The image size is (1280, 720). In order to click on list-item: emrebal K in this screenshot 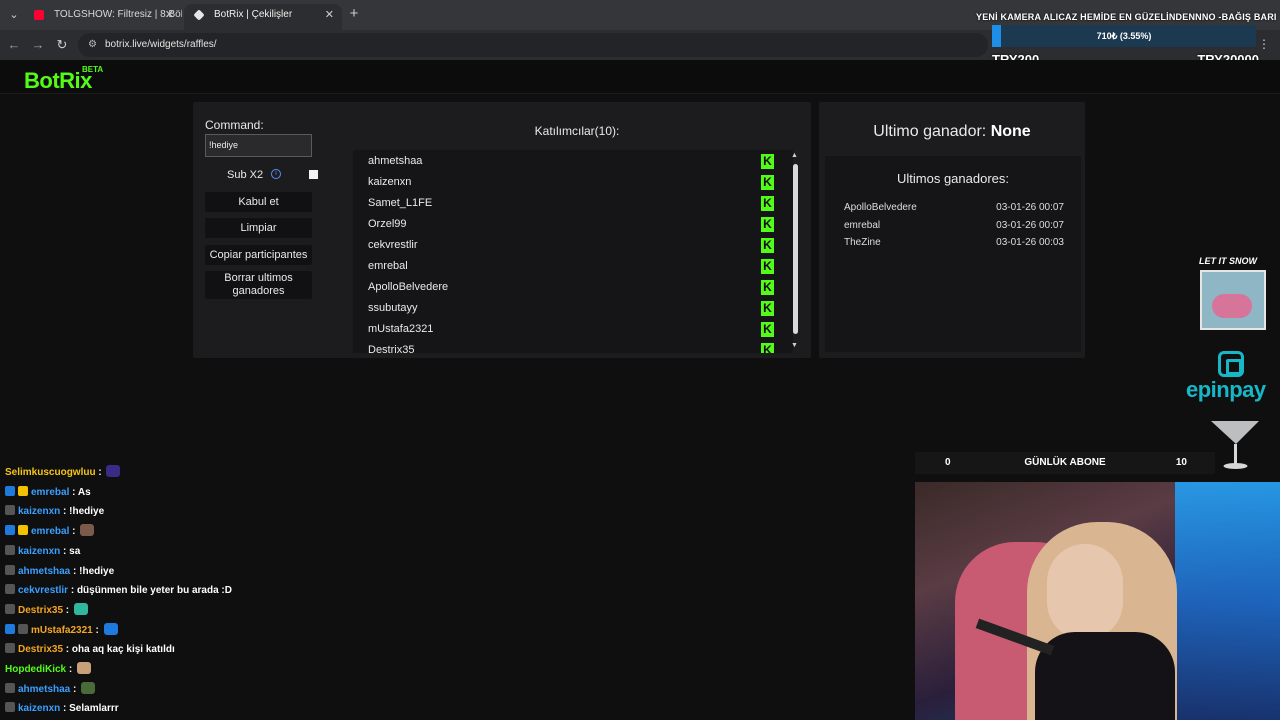, I will do `click(567, 266)`.